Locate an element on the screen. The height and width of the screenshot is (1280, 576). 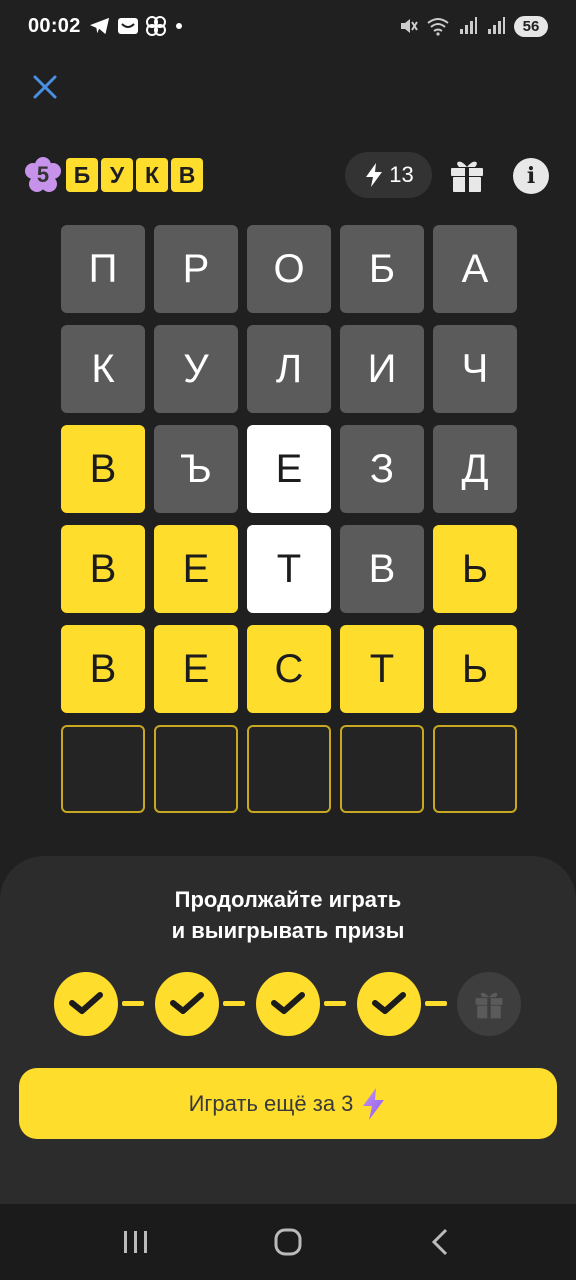
dot-icon is located at coordinates (178, 26).